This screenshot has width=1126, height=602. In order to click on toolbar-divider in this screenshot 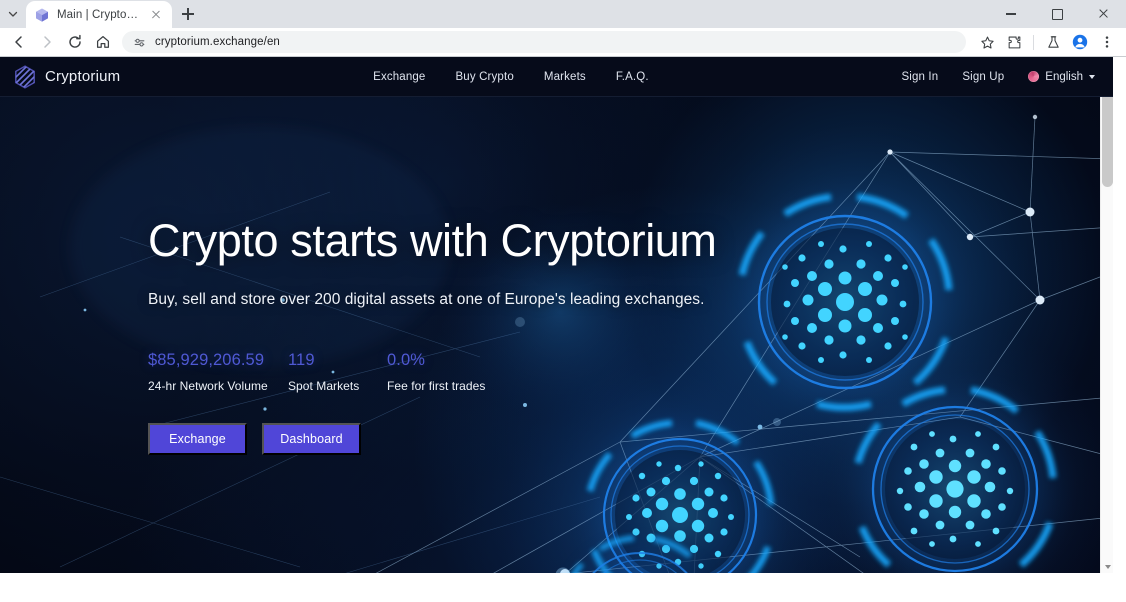, I will do `click(1033, 42)`.